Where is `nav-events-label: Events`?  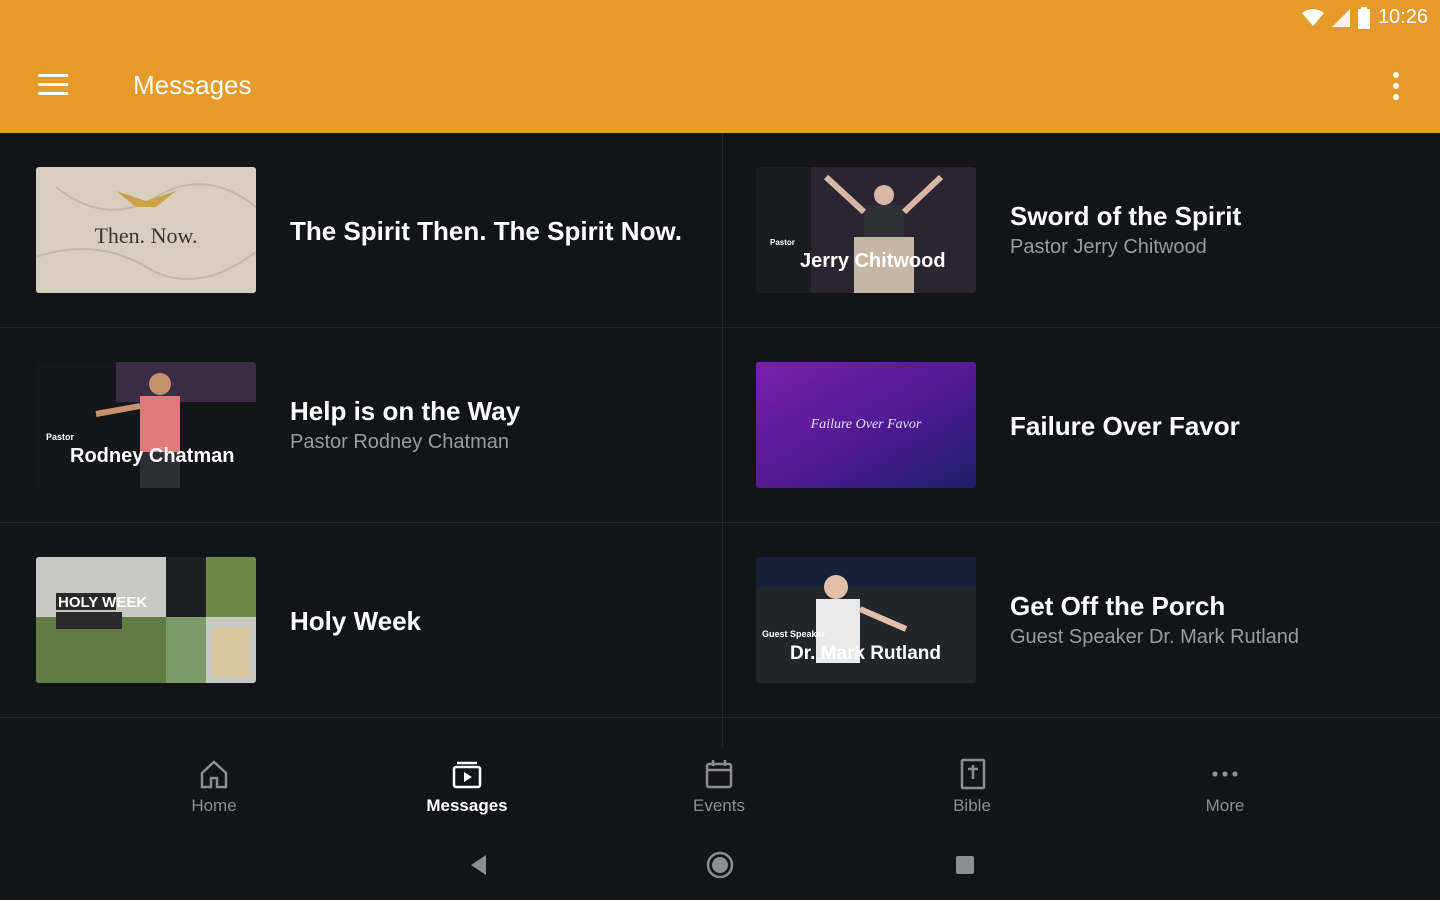
nav-events-label: Events is located at coordinates (719, 805).